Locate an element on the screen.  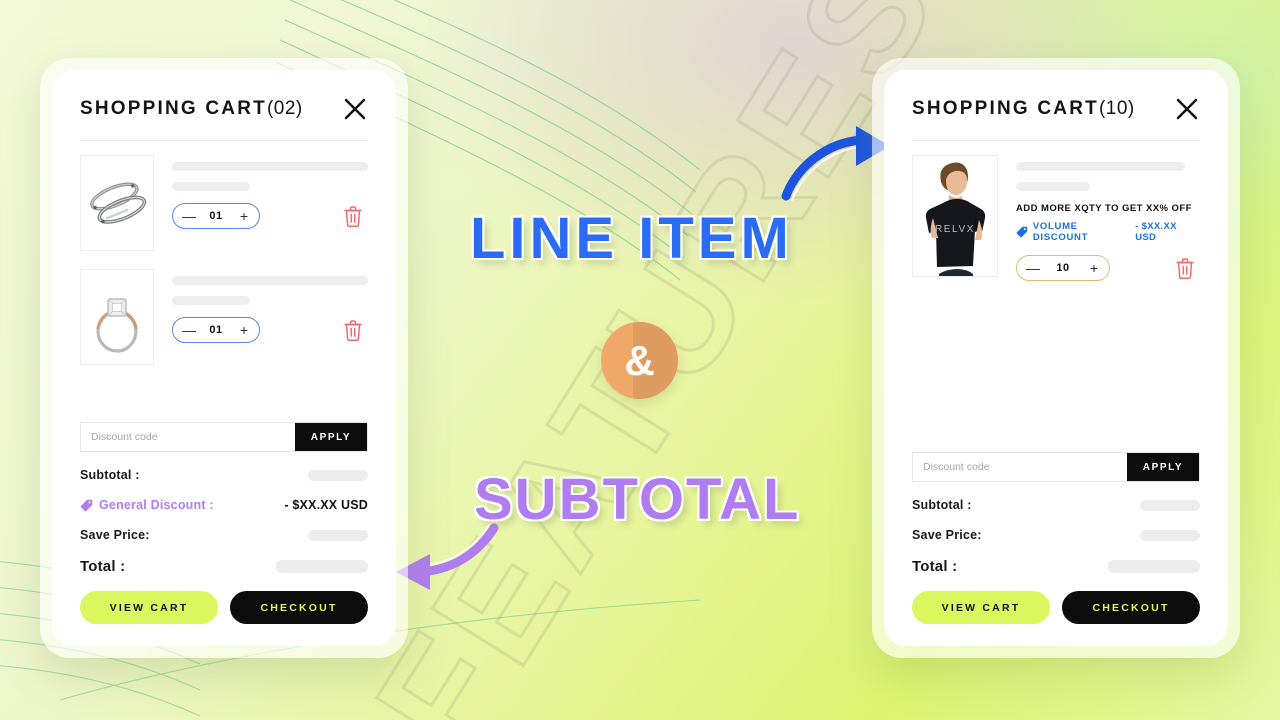
right-page-title: SHOPPING CART(10) is located at coordinates (1023, 109).